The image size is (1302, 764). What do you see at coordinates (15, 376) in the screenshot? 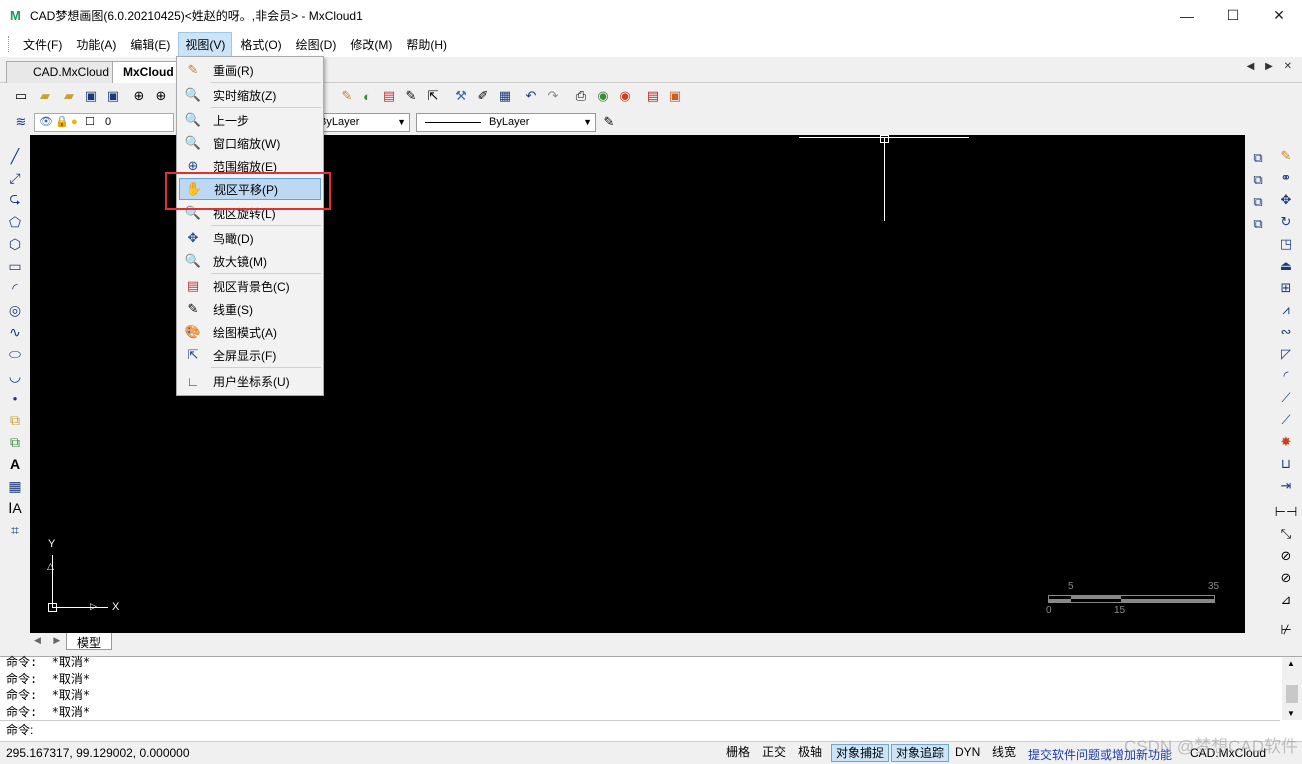
I see `ellipse-arc-icon: ◡` at bounding box center [15, 376].